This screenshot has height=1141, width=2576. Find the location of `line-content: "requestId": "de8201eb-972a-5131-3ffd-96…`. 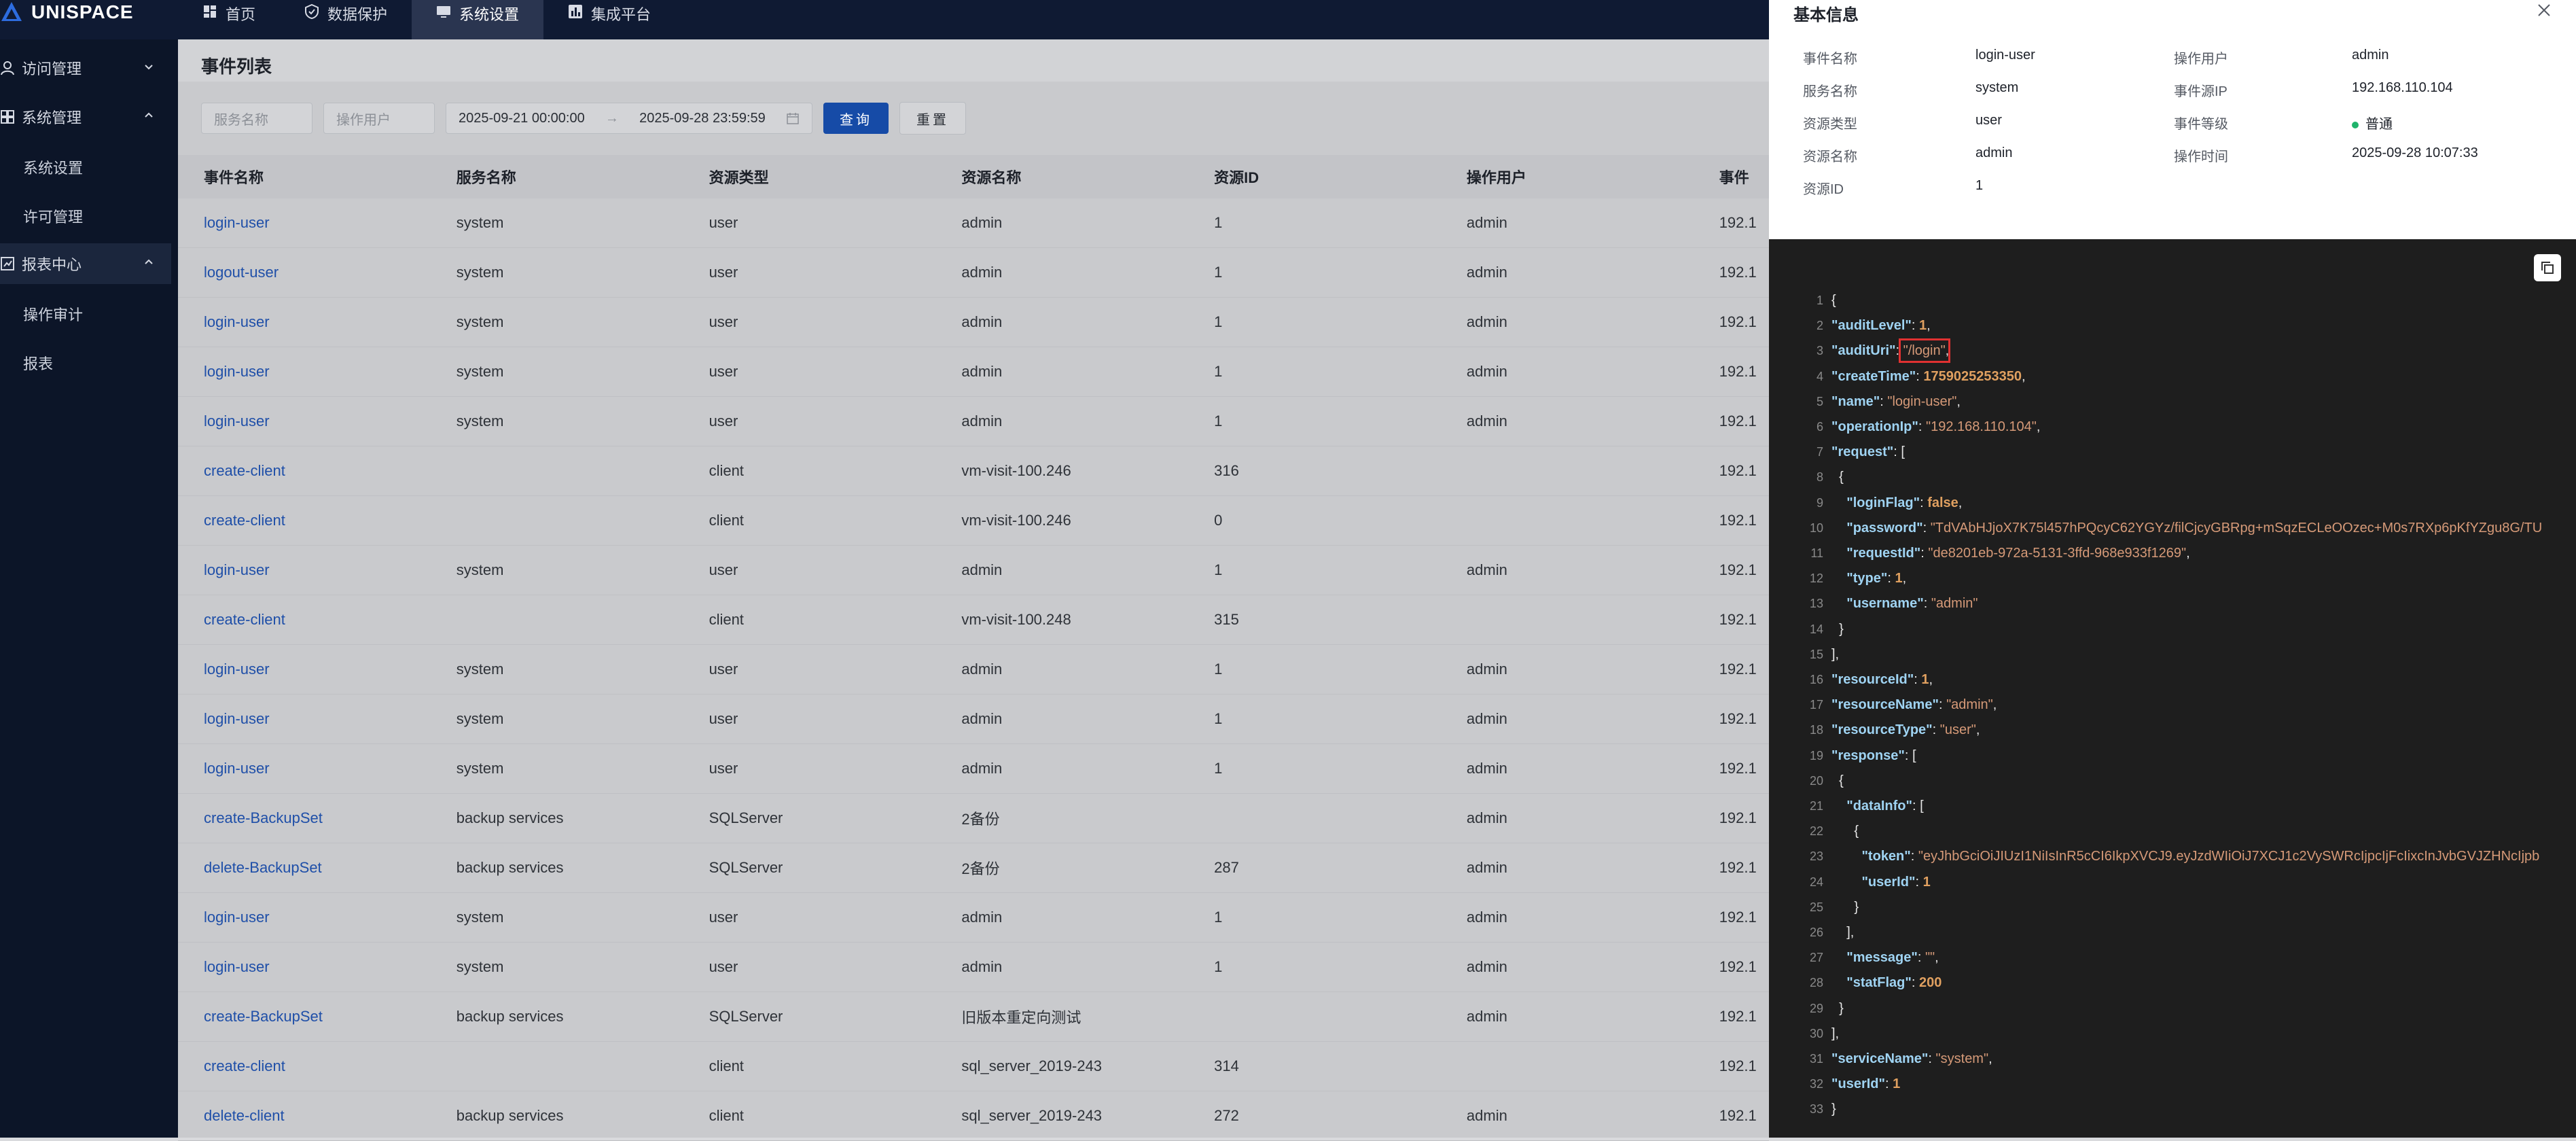

line-content: "requestId": "de8201eb-972a-5131-3ffd-96… is located at coordinates (2010, 553).